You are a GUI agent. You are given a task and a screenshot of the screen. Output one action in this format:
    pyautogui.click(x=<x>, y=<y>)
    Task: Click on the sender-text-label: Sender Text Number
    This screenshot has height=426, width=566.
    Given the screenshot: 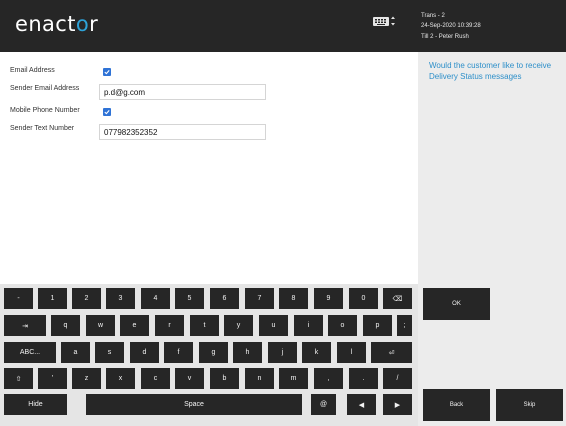 What is the action you would take?
    pyautogui.click(x=42, y=128)
    